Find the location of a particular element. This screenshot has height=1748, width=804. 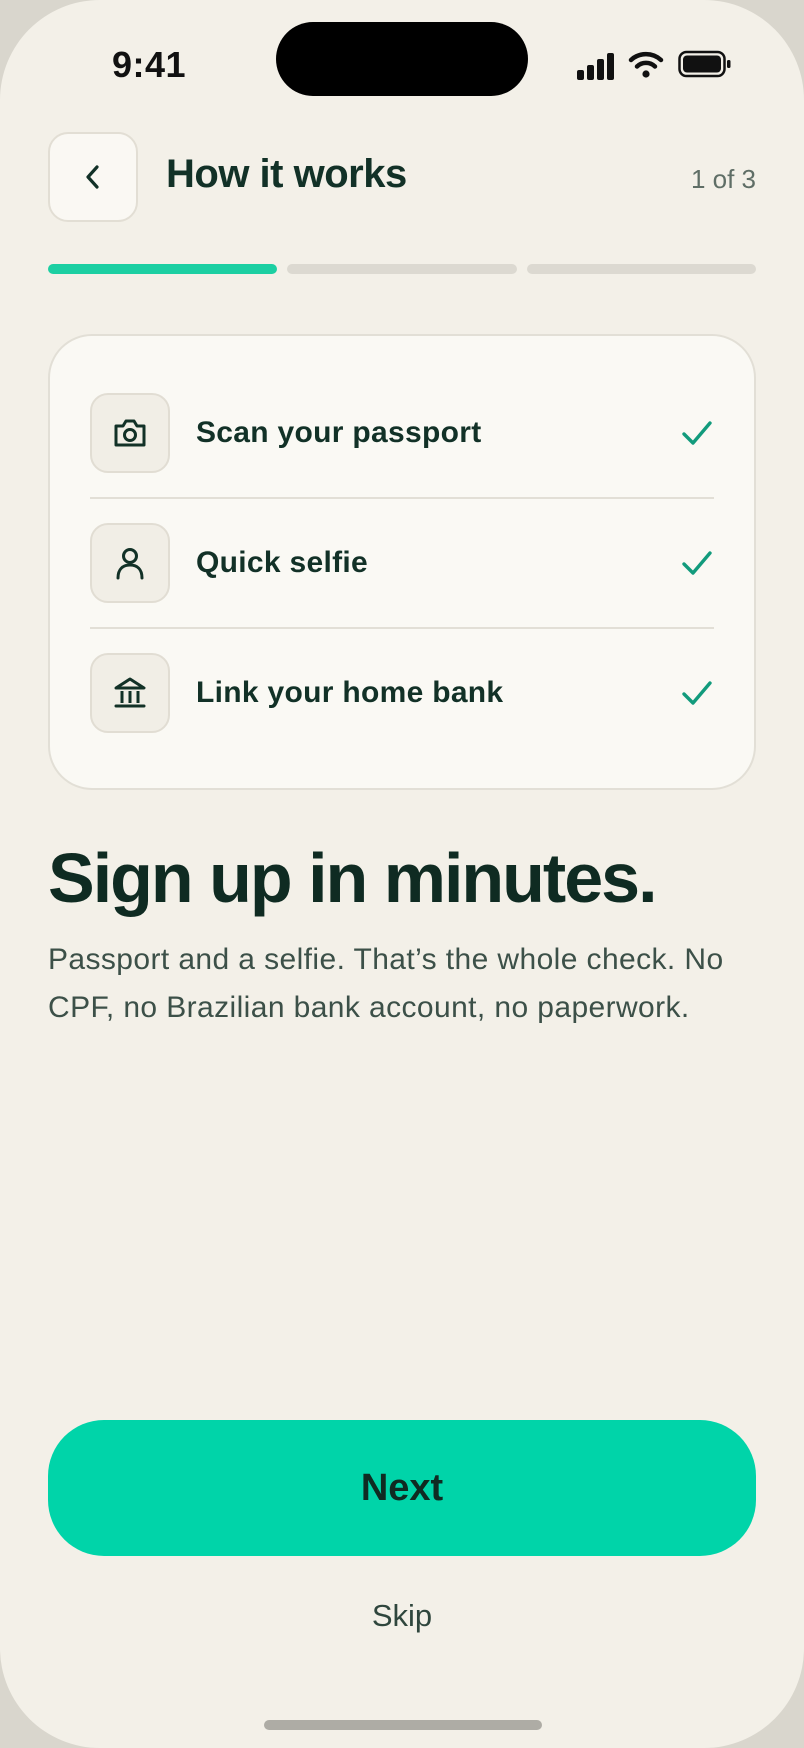

list-item-scan-passport: Scan your passport is located at coordinates (402, 433).